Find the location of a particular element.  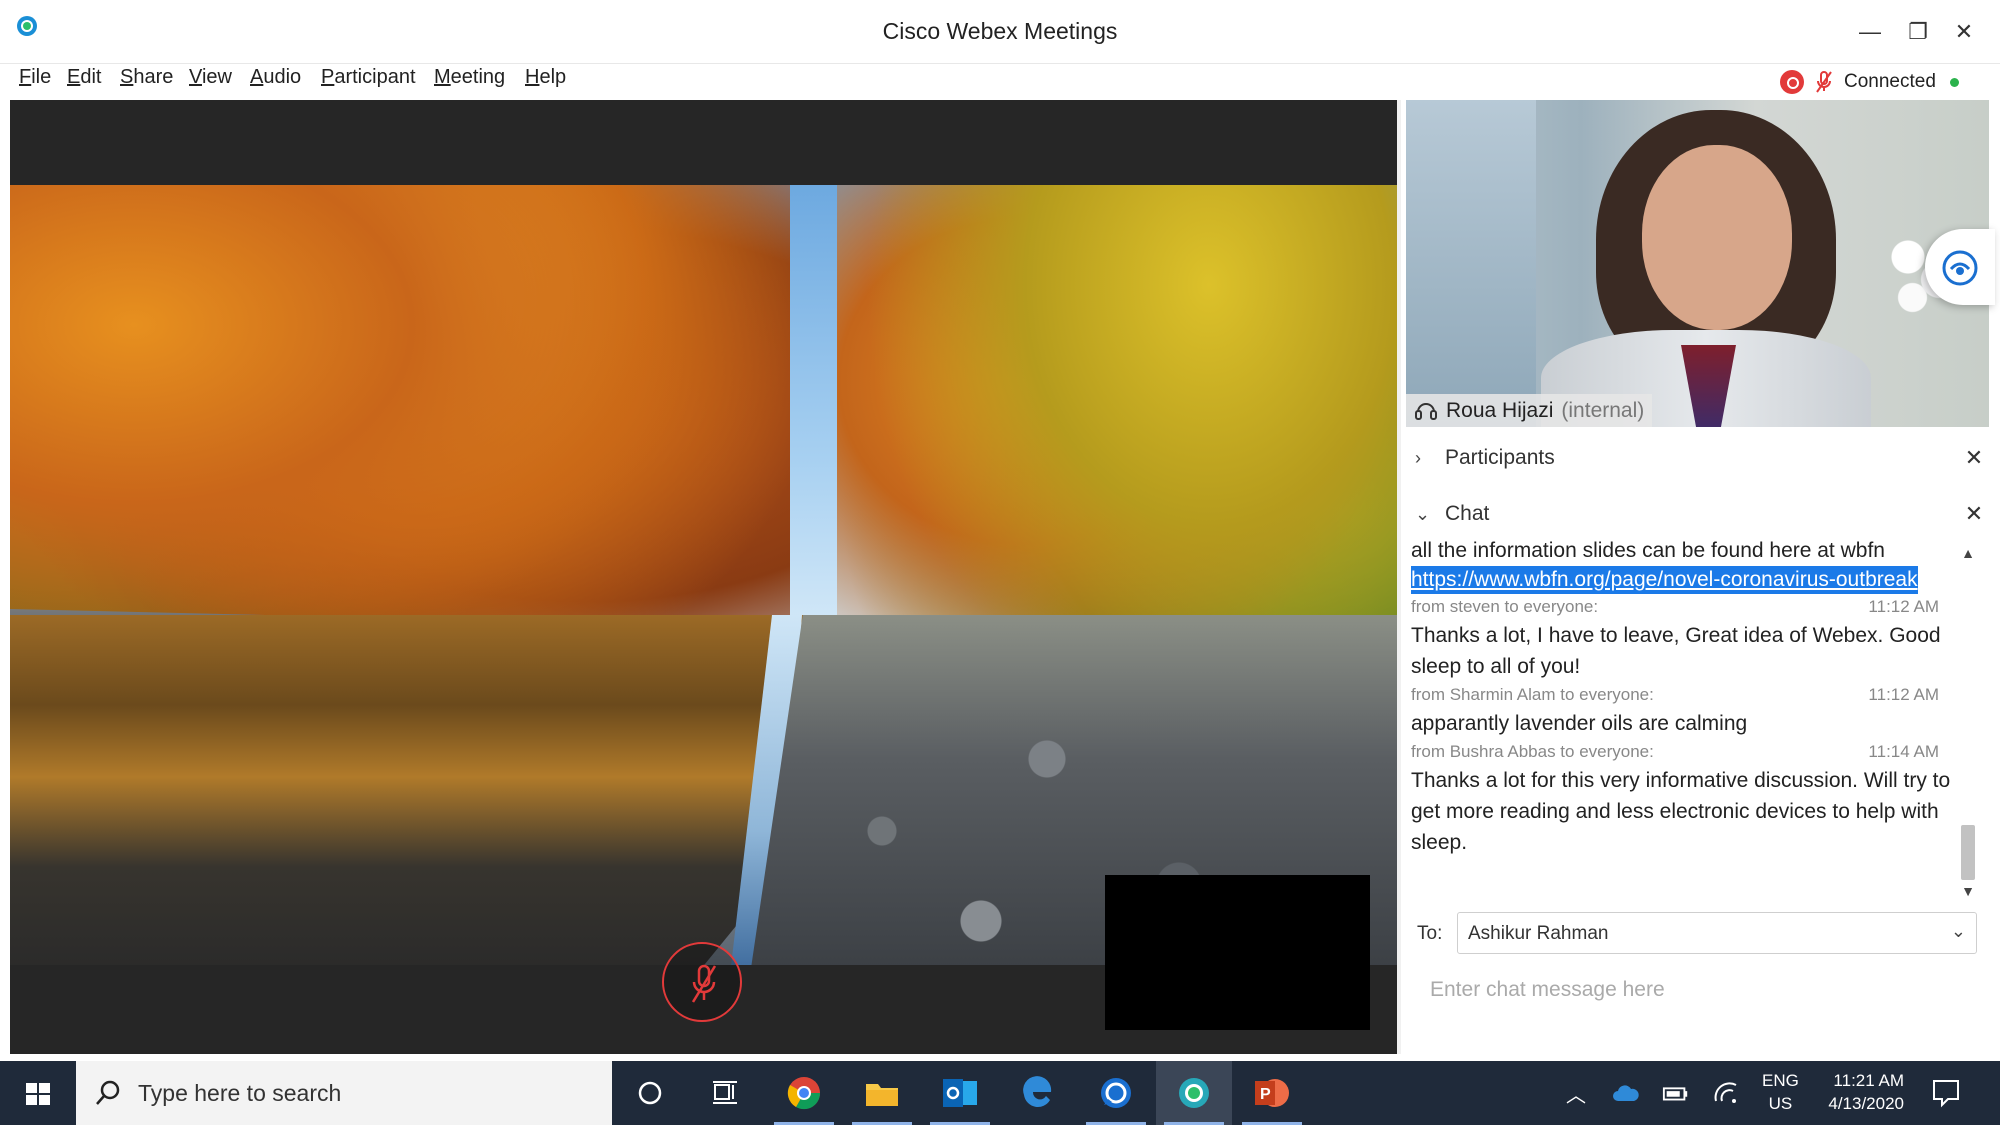

chat-to-label: To: is located at coordinates (1430, 933).